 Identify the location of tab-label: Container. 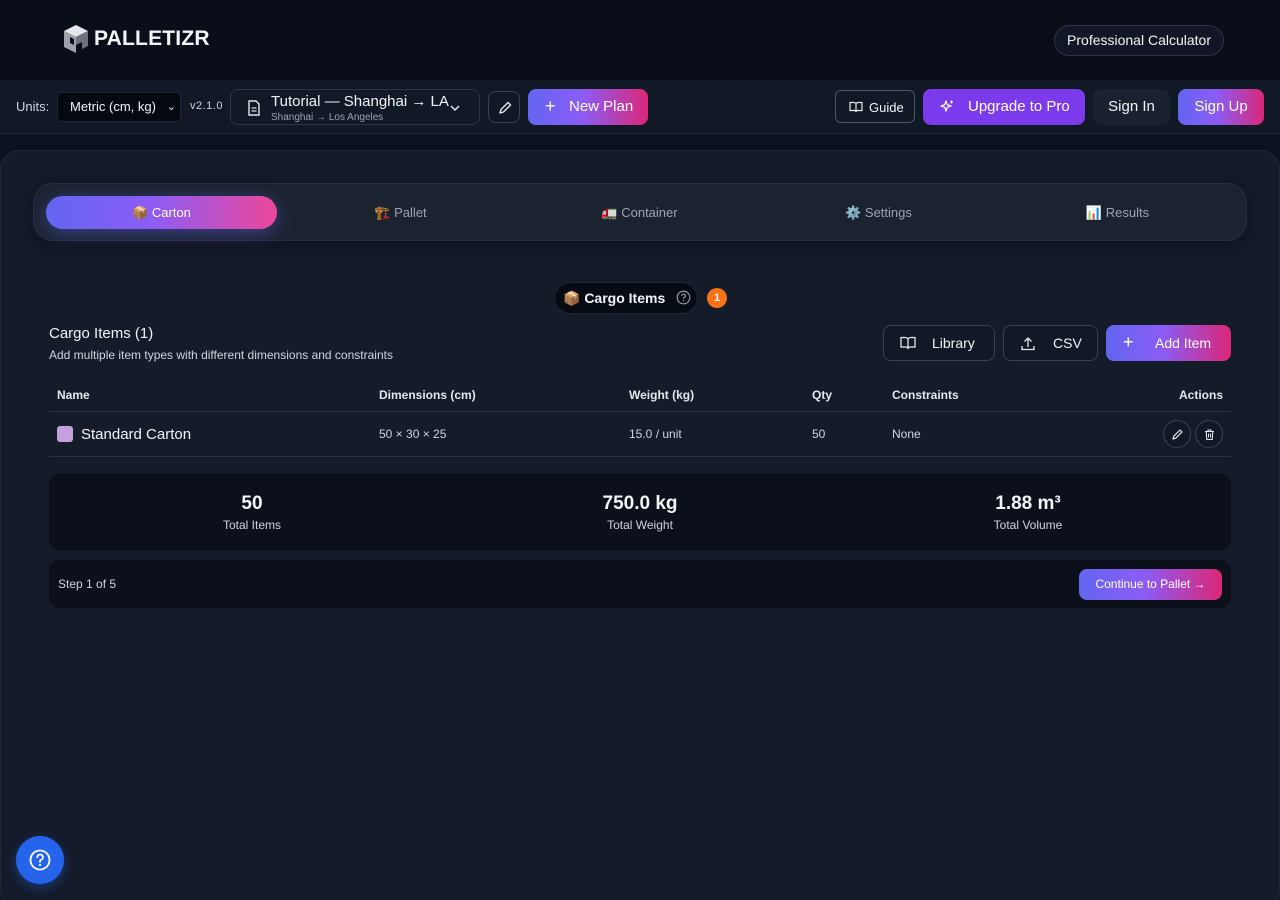
(649, 212).